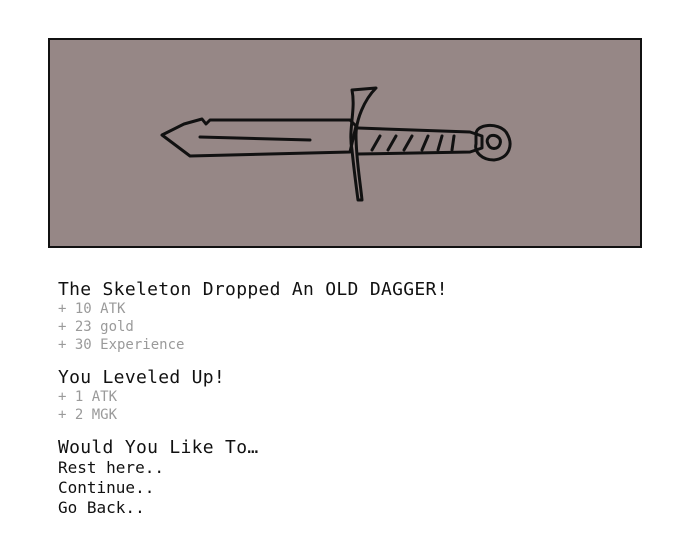 Image resolution: width=688 pixels, height=544 pixels. Describe the element at coordinates (88, 415) in the screenshot. I see `level-reward-mgk: + 2 MGK` at that location.